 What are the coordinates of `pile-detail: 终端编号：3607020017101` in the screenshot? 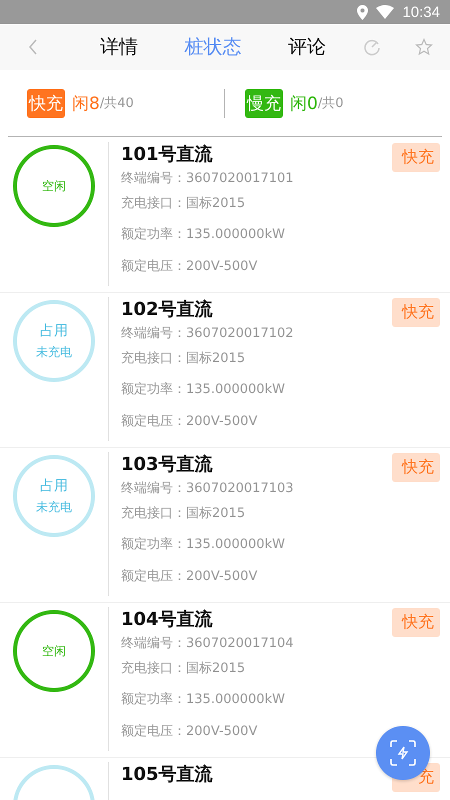 It's located at (208, 179).